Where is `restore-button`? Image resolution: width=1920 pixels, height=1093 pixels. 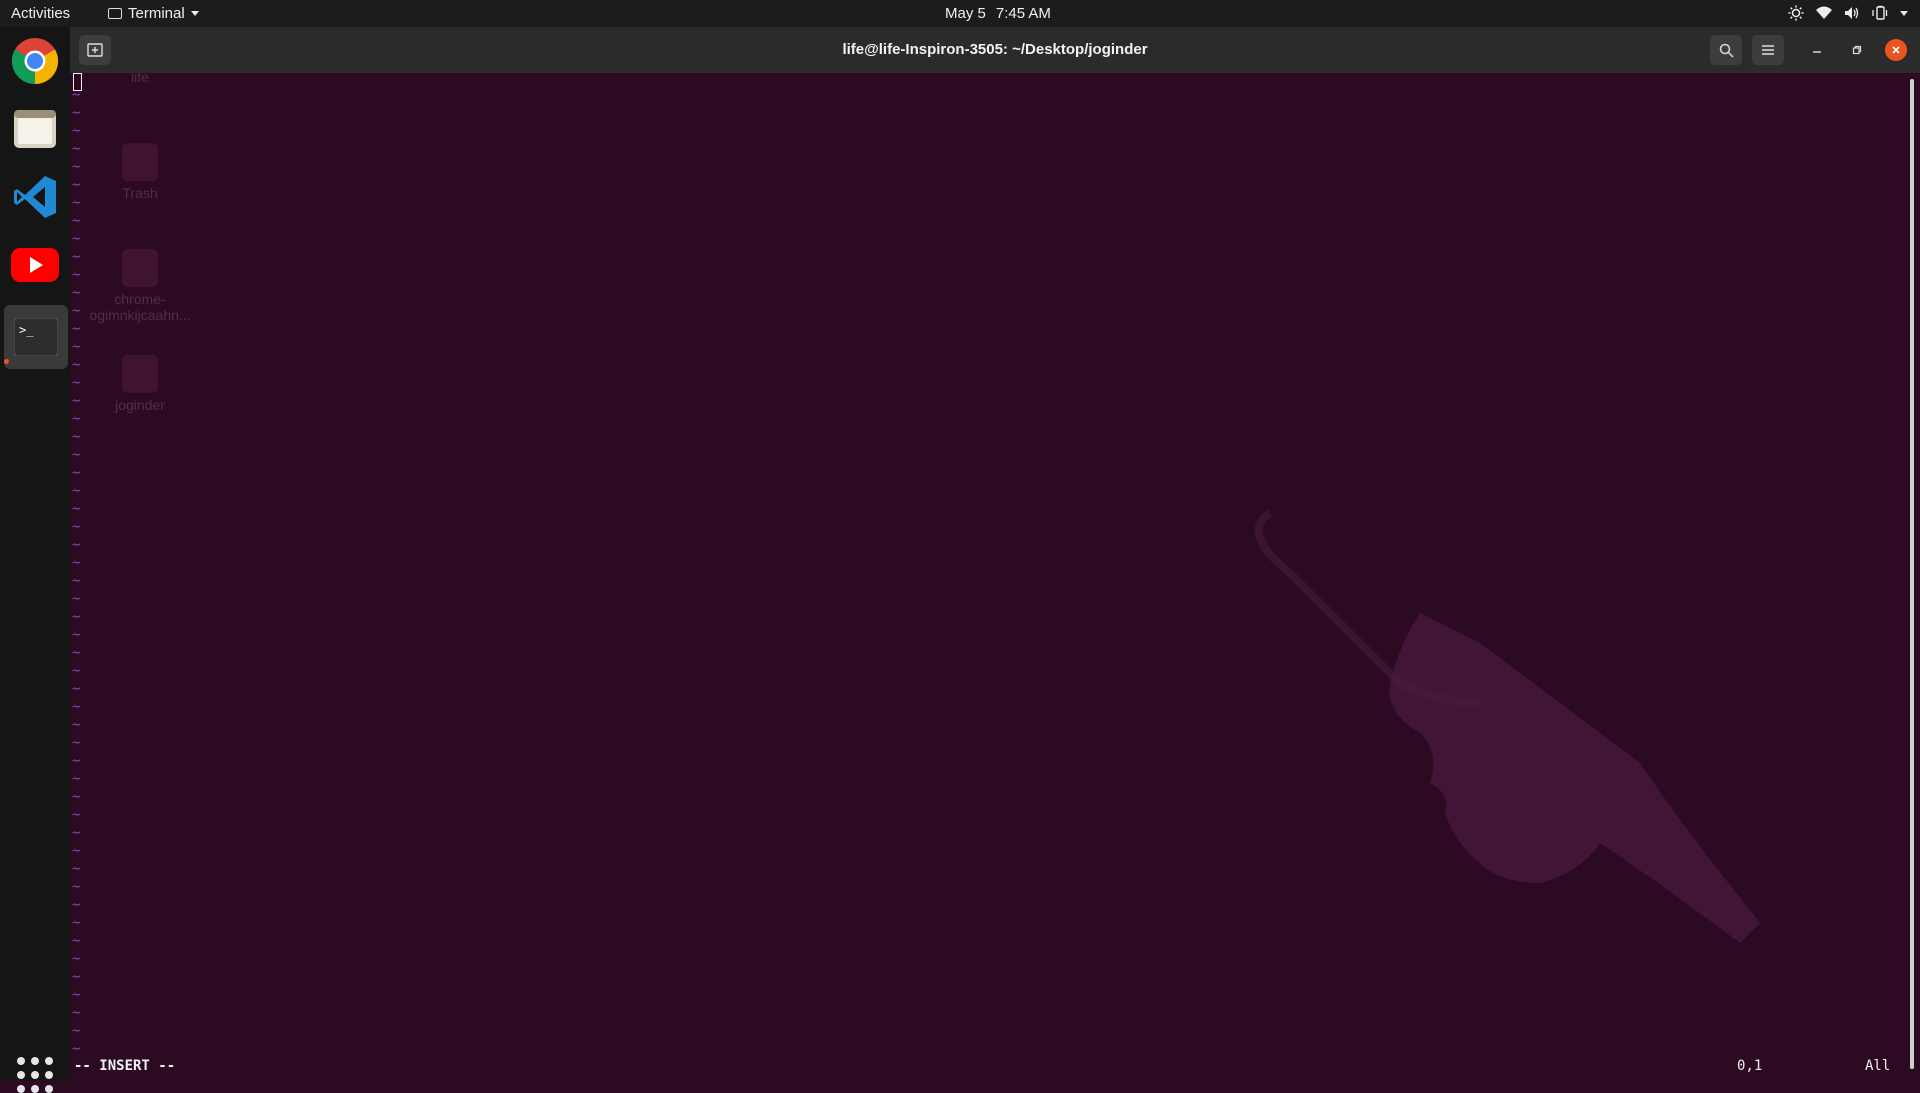
restore-button is located at coordinates (1857, 50).